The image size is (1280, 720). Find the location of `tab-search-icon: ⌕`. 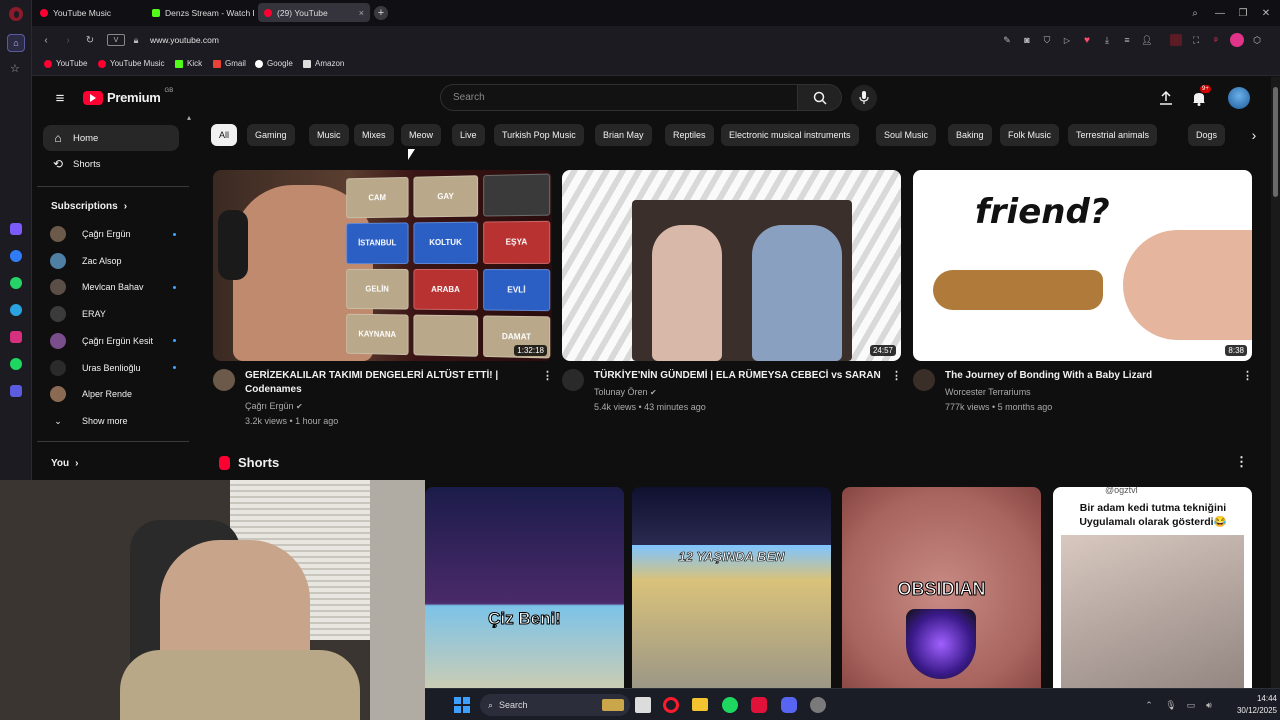

tab-search-icon: ⌕ is located at coordinates (1195, 13).